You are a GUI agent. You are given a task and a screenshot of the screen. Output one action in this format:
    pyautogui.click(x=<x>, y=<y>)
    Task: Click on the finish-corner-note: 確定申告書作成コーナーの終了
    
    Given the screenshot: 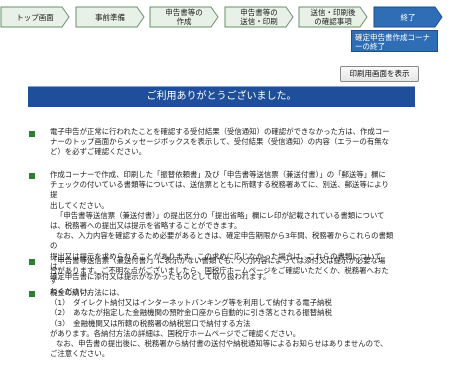 What is the action you would take?
    pyautogui.click(x=394, y=41)
    